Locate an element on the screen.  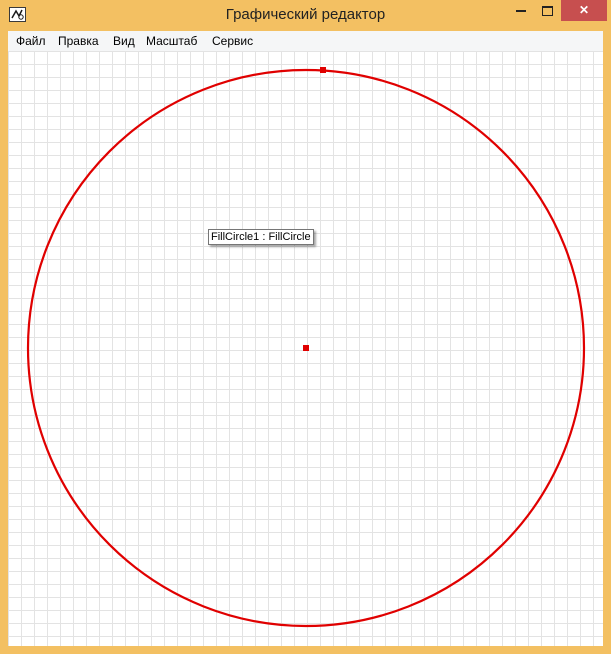
close-button: ✕ is located at coordinates (584, 10).